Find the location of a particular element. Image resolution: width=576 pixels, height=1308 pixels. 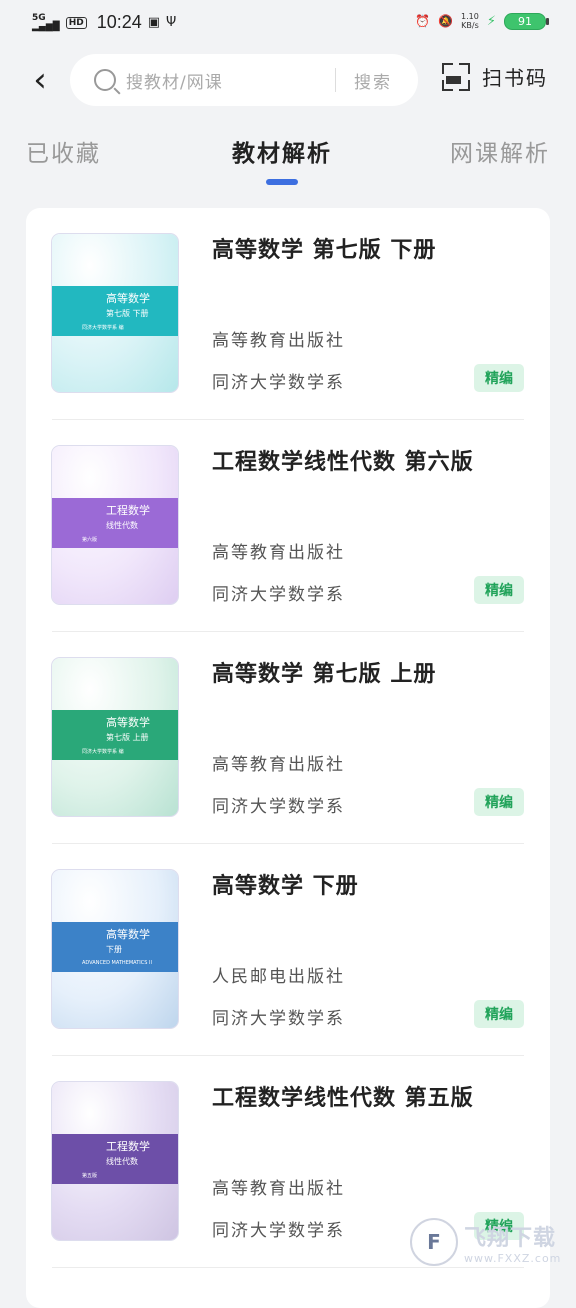

watermark-logo-icon: F is located at coordinates (434, 1242).